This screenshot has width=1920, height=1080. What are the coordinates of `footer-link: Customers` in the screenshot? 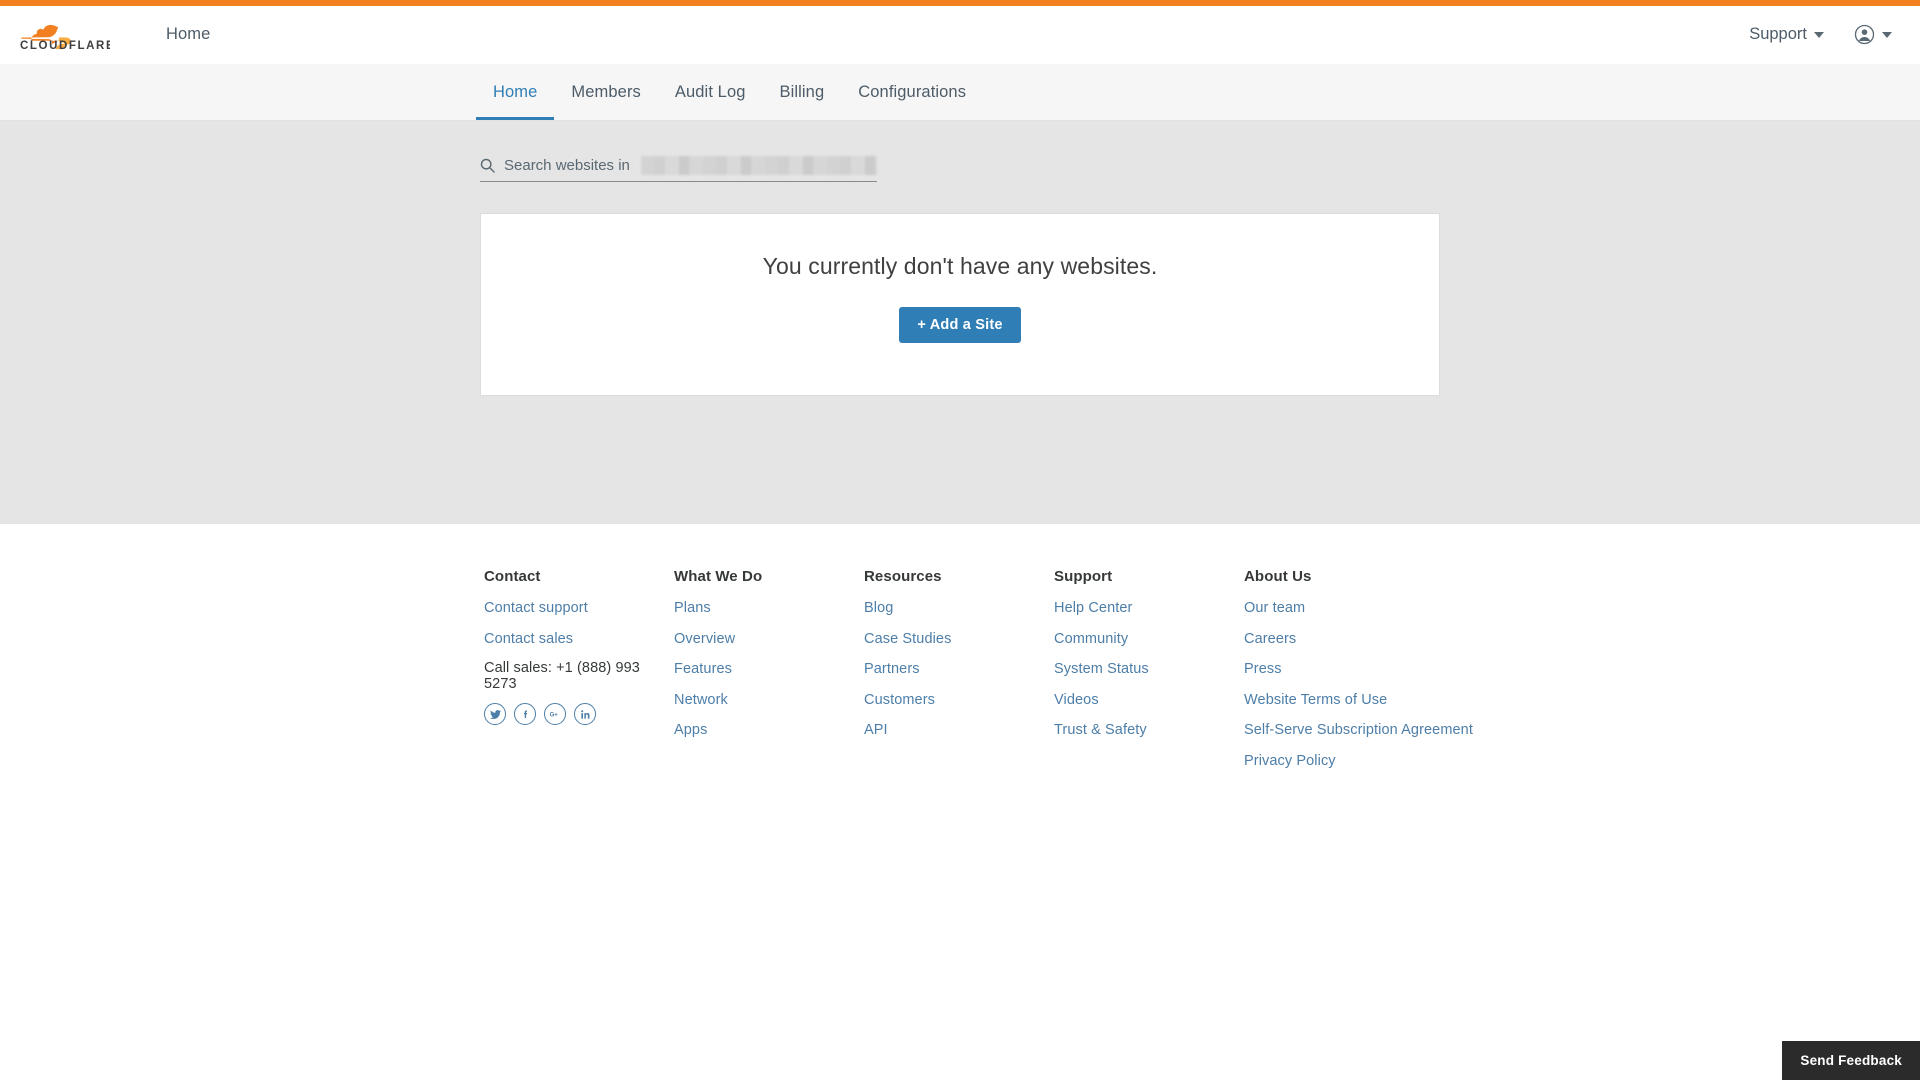 It's located at (959, 701).